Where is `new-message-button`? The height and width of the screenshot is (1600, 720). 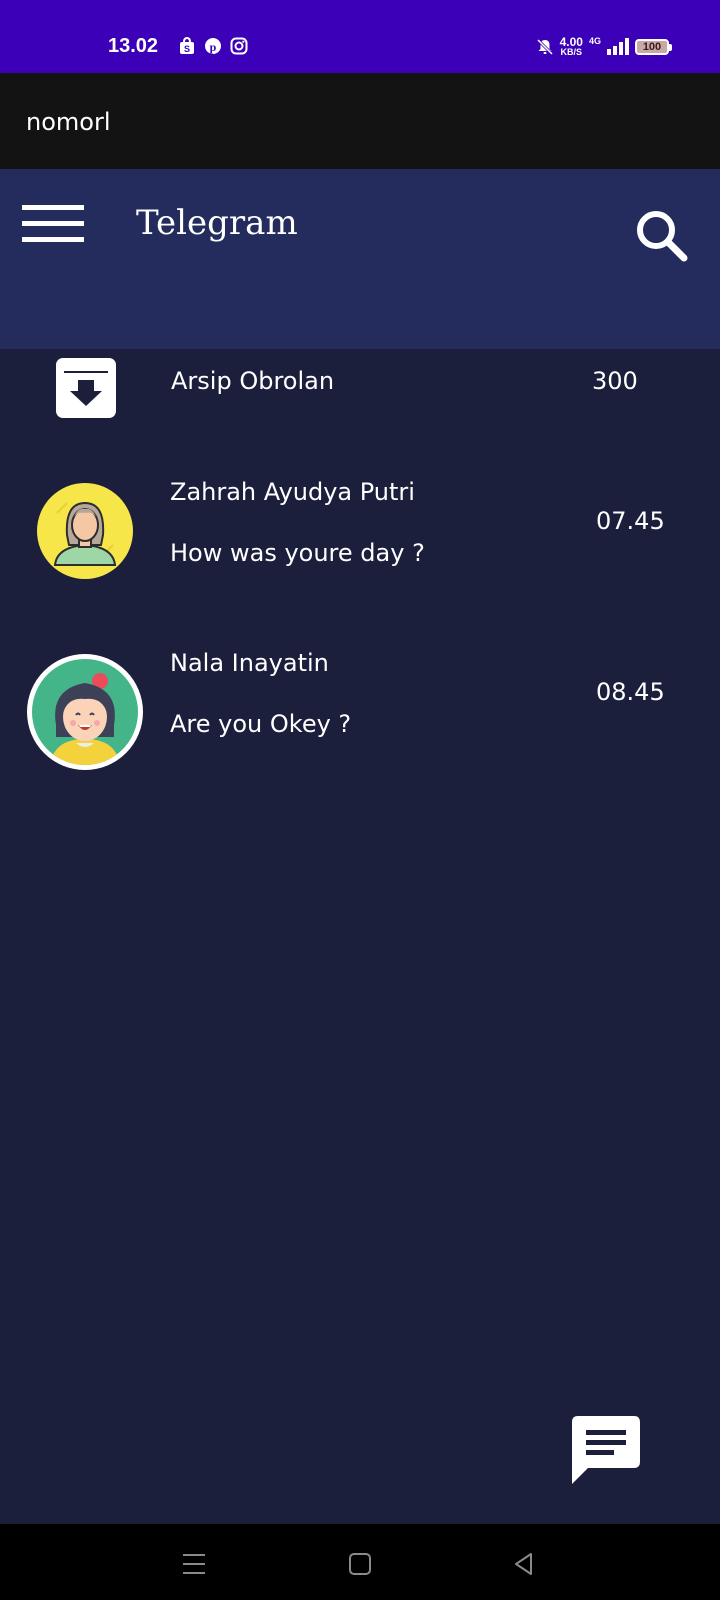 new-message-button is located at coordinates (606, 1450).